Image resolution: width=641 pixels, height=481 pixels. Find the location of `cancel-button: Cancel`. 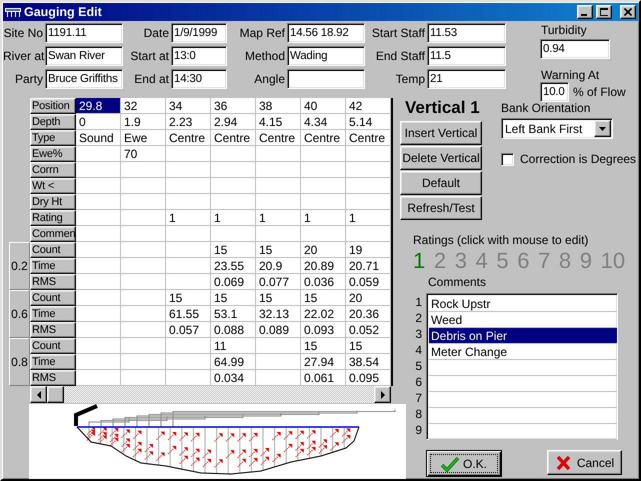

cancel-button: Cancel is located at coordinates (584, 462).